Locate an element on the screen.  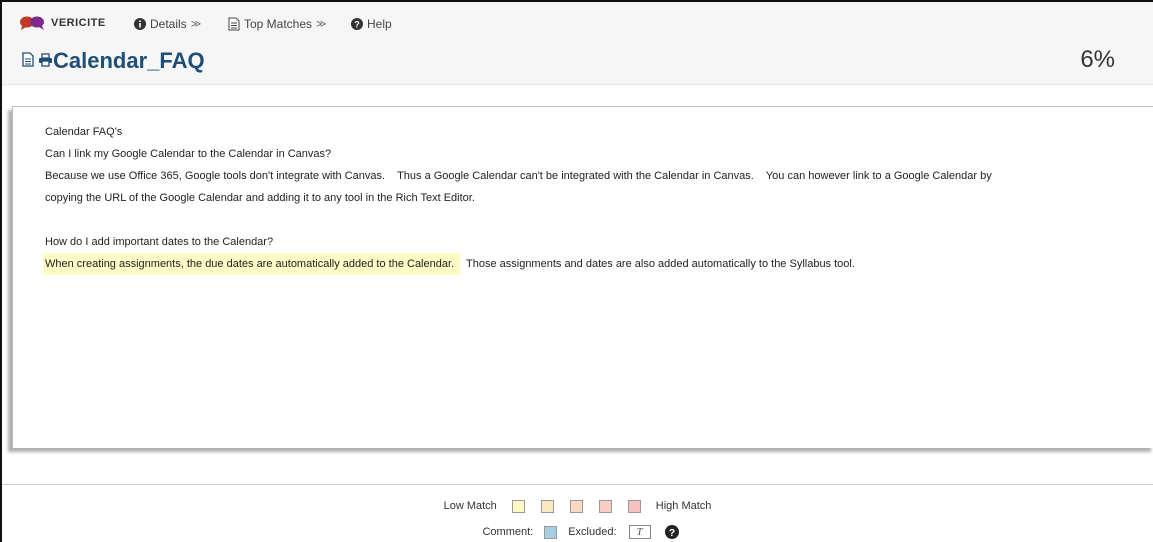
excluded-label: Excluded: is located at coordinates (592, 532).